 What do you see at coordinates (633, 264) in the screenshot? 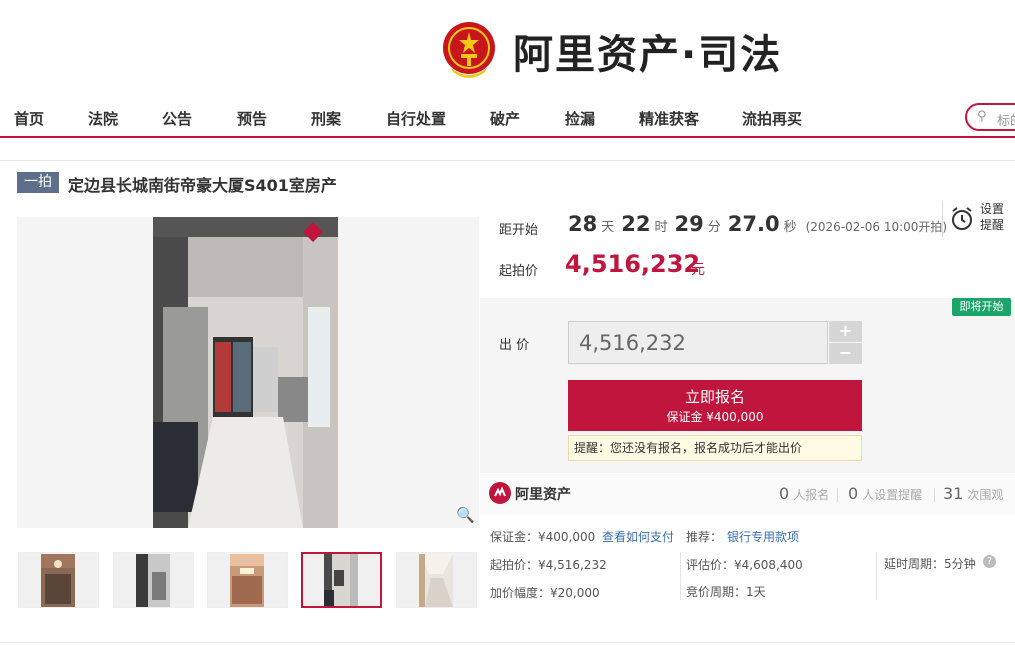
I see `start-price-value: 4,516,232` at bounding box center [633, 264].